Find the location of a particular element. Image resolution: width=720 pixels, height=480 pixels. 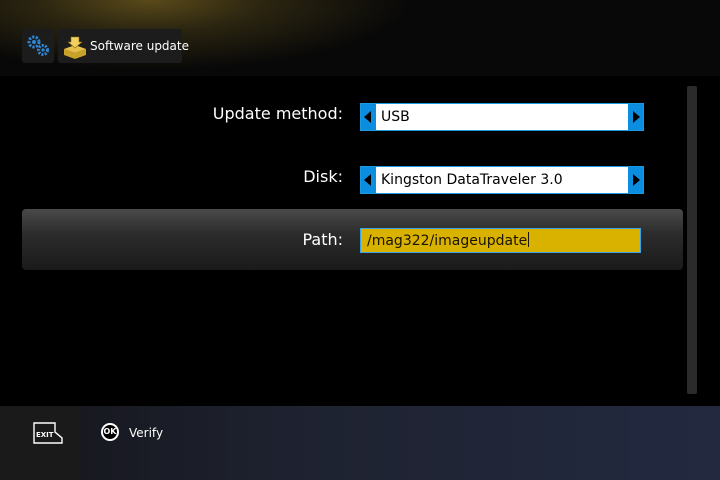

disk-select: Kingston DataTraveler 3.0 is located at coordinates (502, 180).